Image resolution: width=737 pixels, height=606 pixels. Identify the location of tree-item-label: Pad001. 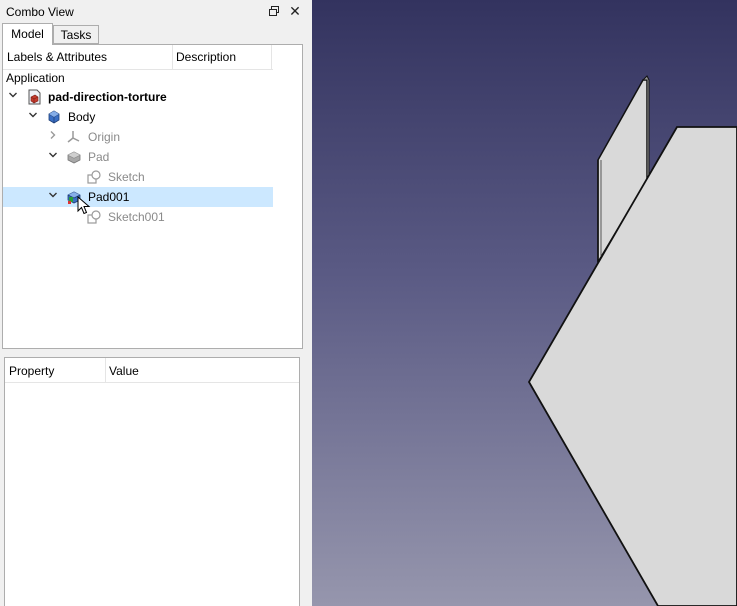
(109, 197).